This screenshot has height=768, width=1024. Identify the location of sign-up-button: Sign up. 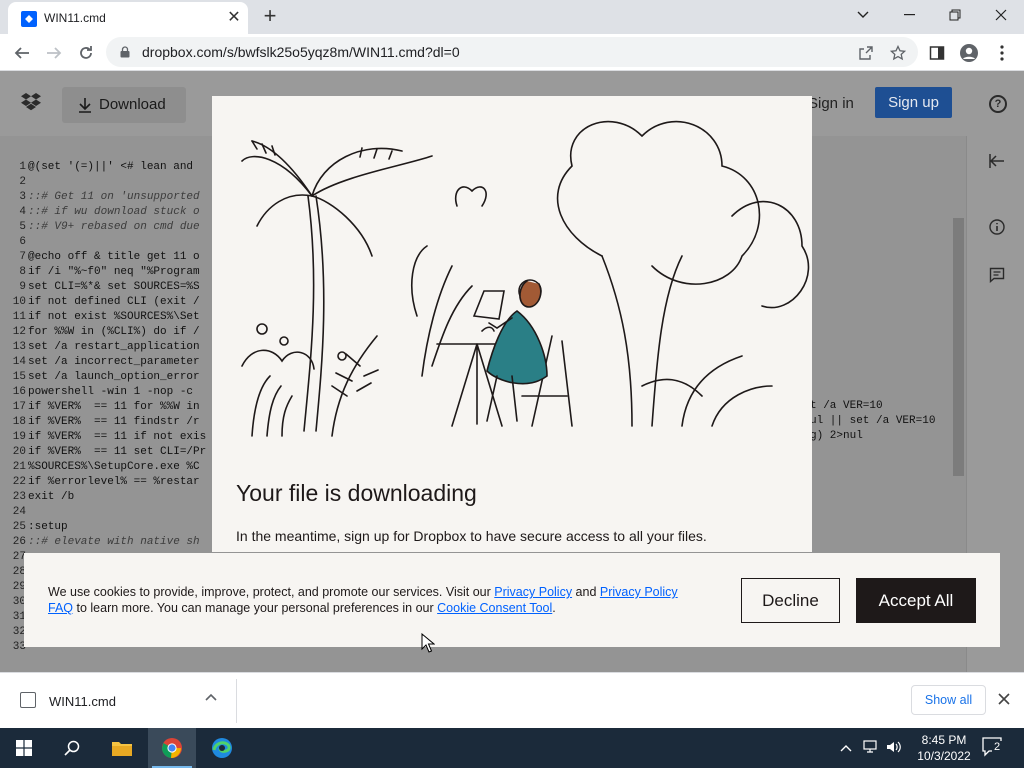
(913, 102).